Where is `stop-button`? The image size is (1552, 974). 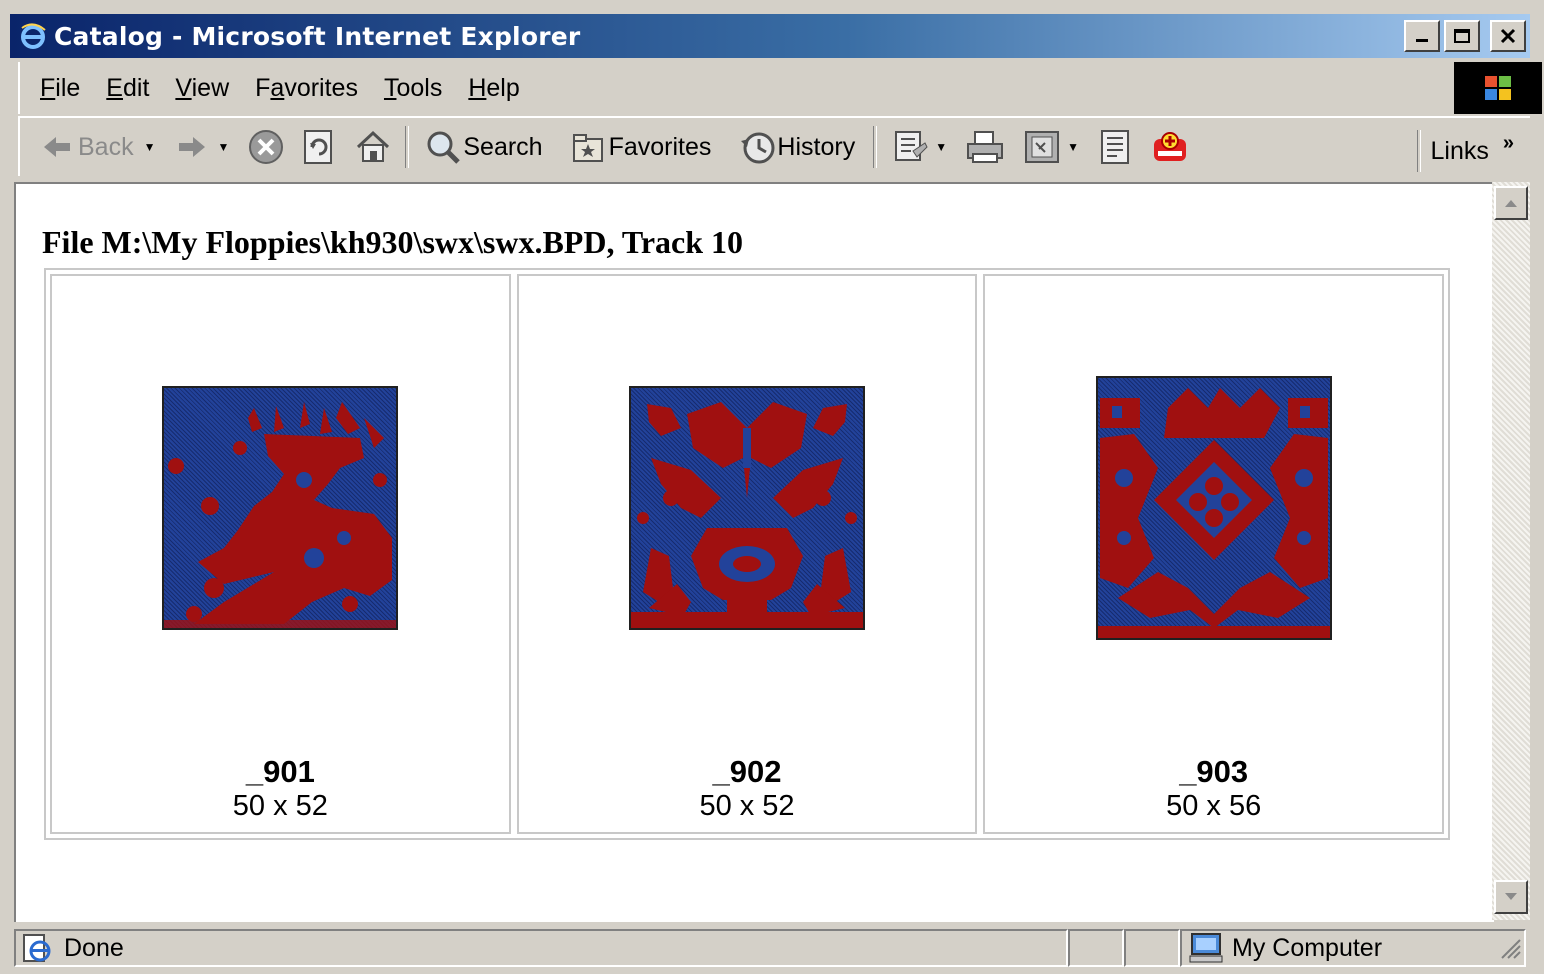
stop-button is located at coordinates (266, 147).